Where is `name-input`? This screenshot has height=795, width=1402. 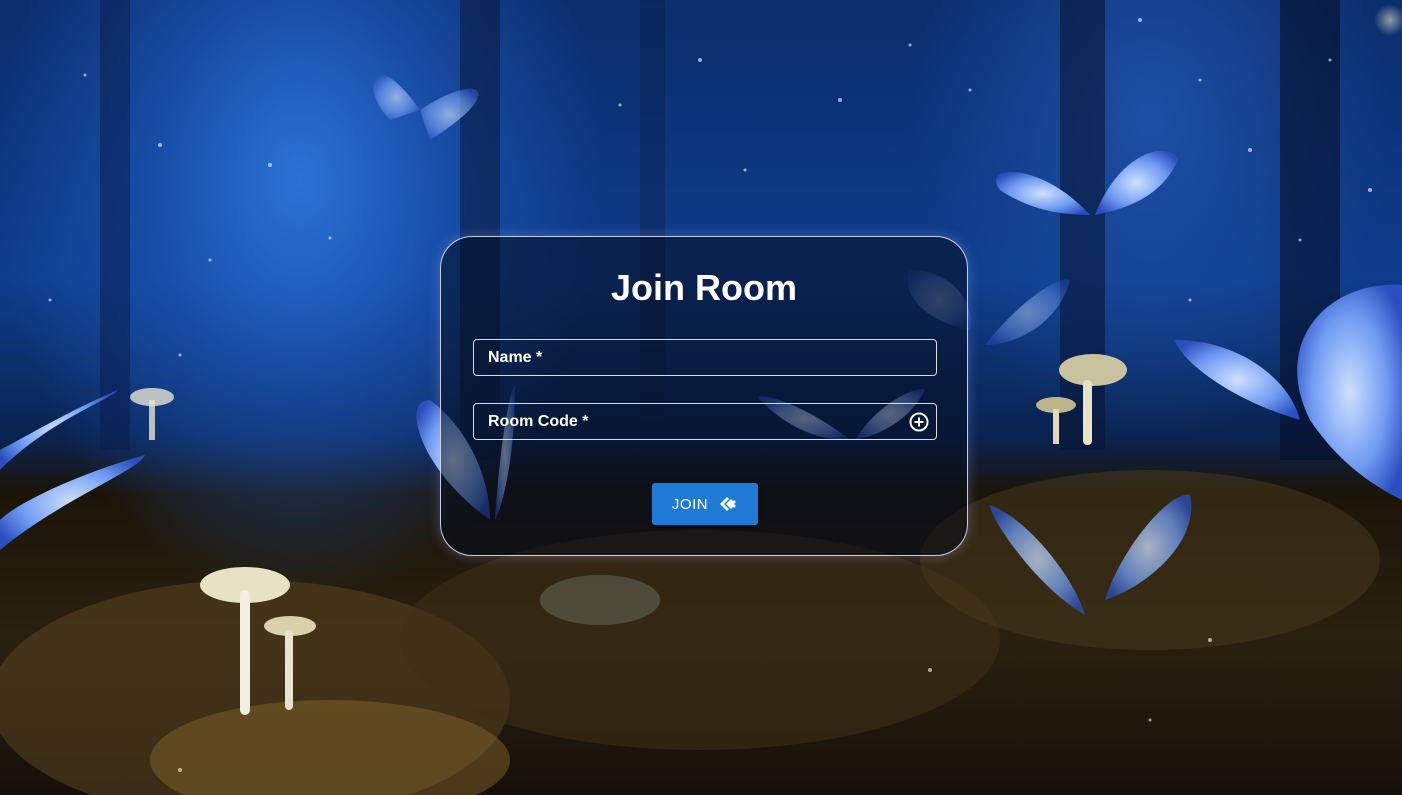
name-input is located at coordinates (705, 357).